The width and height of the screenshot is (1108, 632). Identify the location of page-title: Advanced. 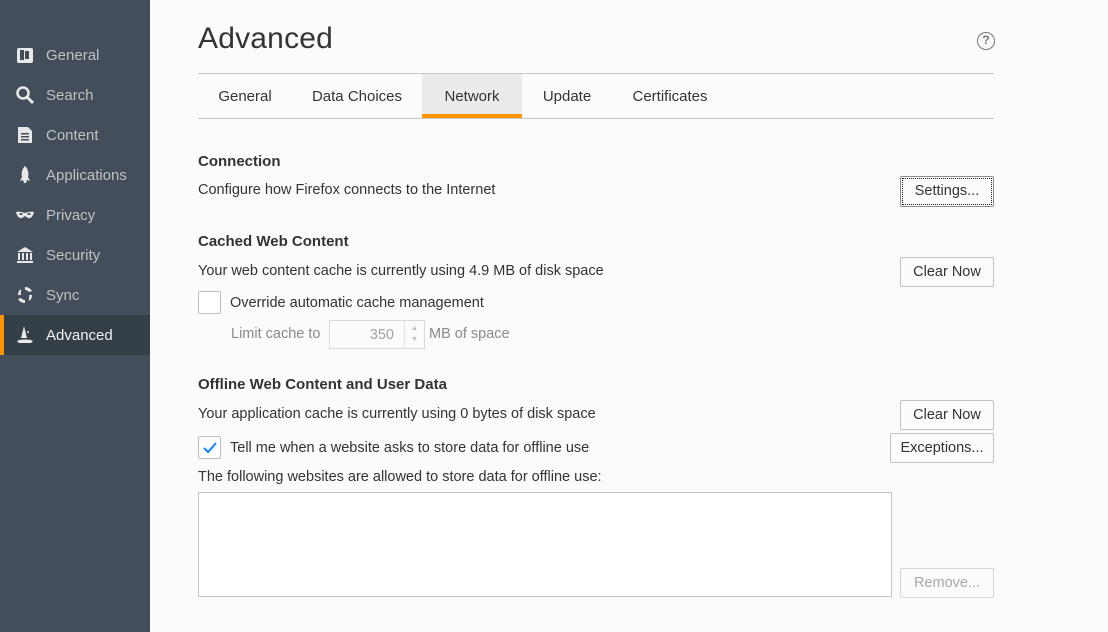
(266, 38).